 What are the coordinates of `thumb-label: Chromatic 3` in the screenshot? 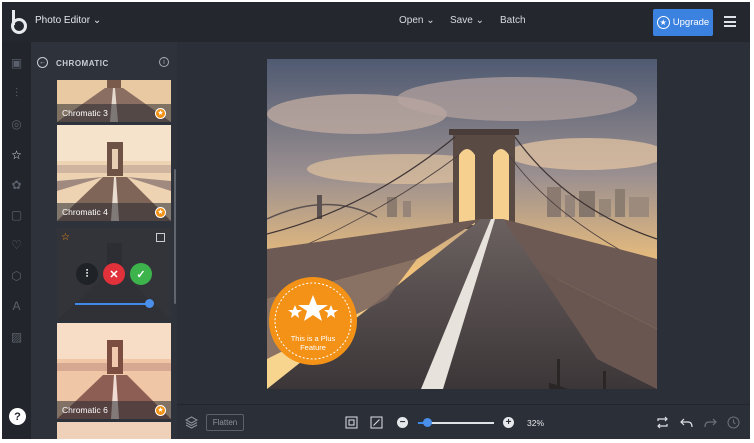 It's located at (85, 113).